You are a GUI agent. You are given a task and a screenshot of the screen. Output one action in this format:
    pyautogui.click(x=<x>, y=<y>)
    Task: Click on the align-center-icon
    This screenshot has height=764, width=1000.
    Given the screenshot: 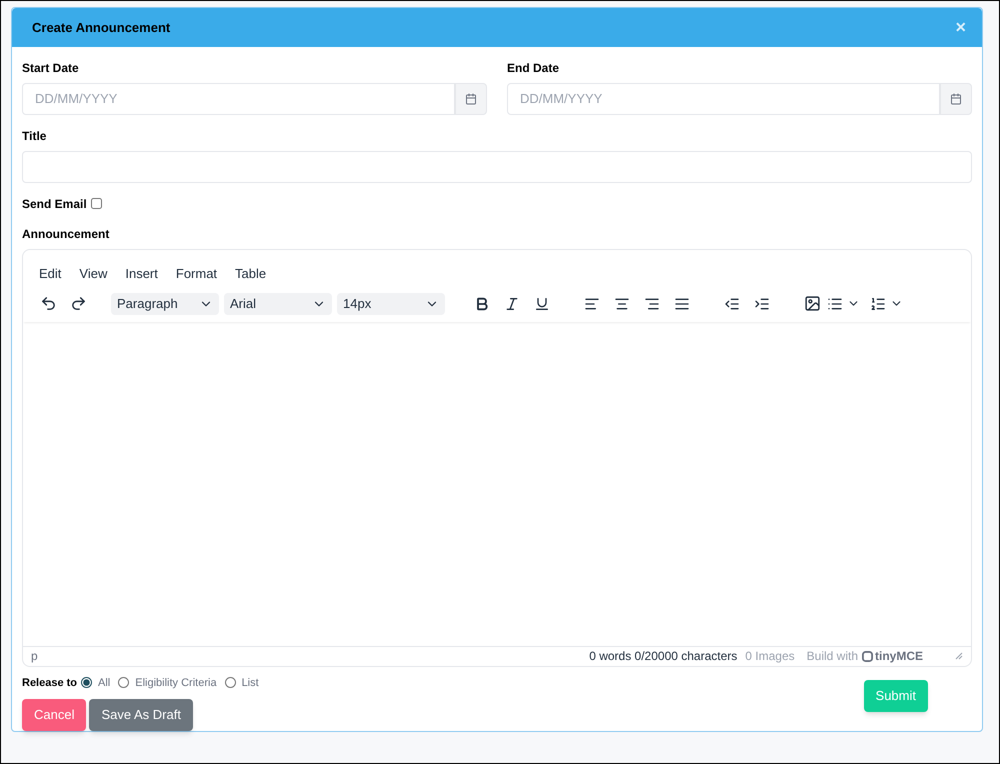 What is the action you would take?
    pyautogui.click(x=622, y=304)
    